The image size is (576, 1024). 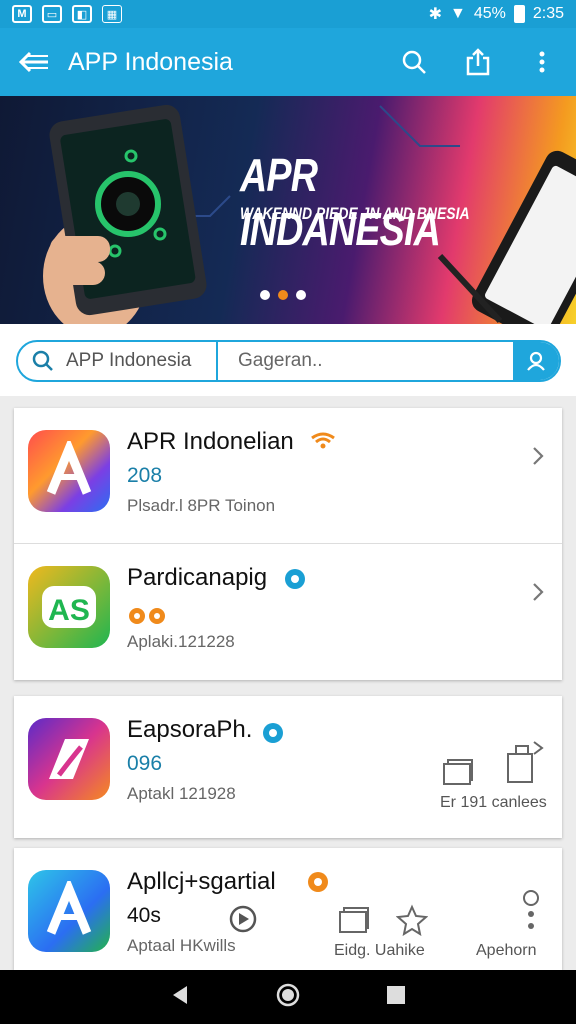 I want to click on image-icon: ◧, so click(x=82, y=14).